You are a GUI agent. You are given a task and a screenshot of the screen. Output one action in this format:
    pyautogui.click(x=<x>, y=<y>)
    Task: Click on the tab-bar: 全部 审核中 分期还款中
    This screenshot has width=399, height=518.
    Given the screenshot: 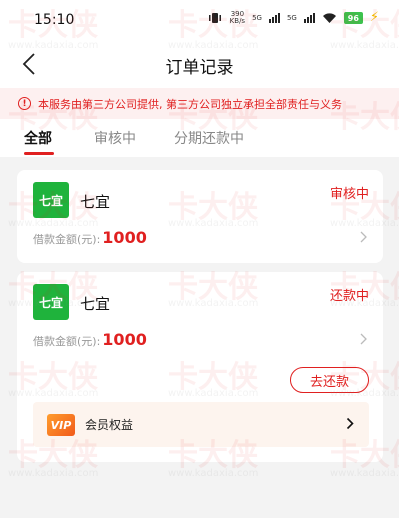 What is the action you would take?
    pyautogui.click(x=199, y=138)
    